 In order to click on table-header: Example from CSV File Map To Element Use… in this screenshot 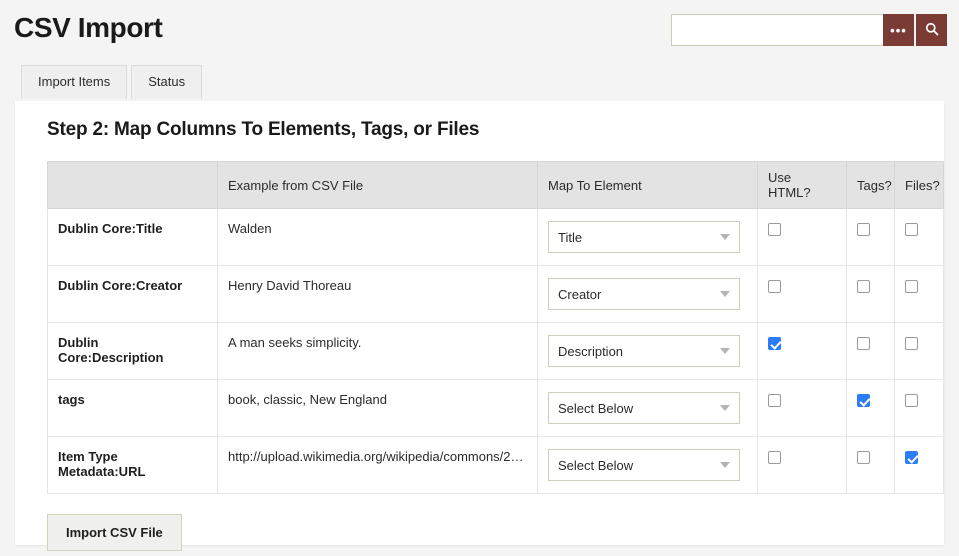, I will do `click(495, 185)`.